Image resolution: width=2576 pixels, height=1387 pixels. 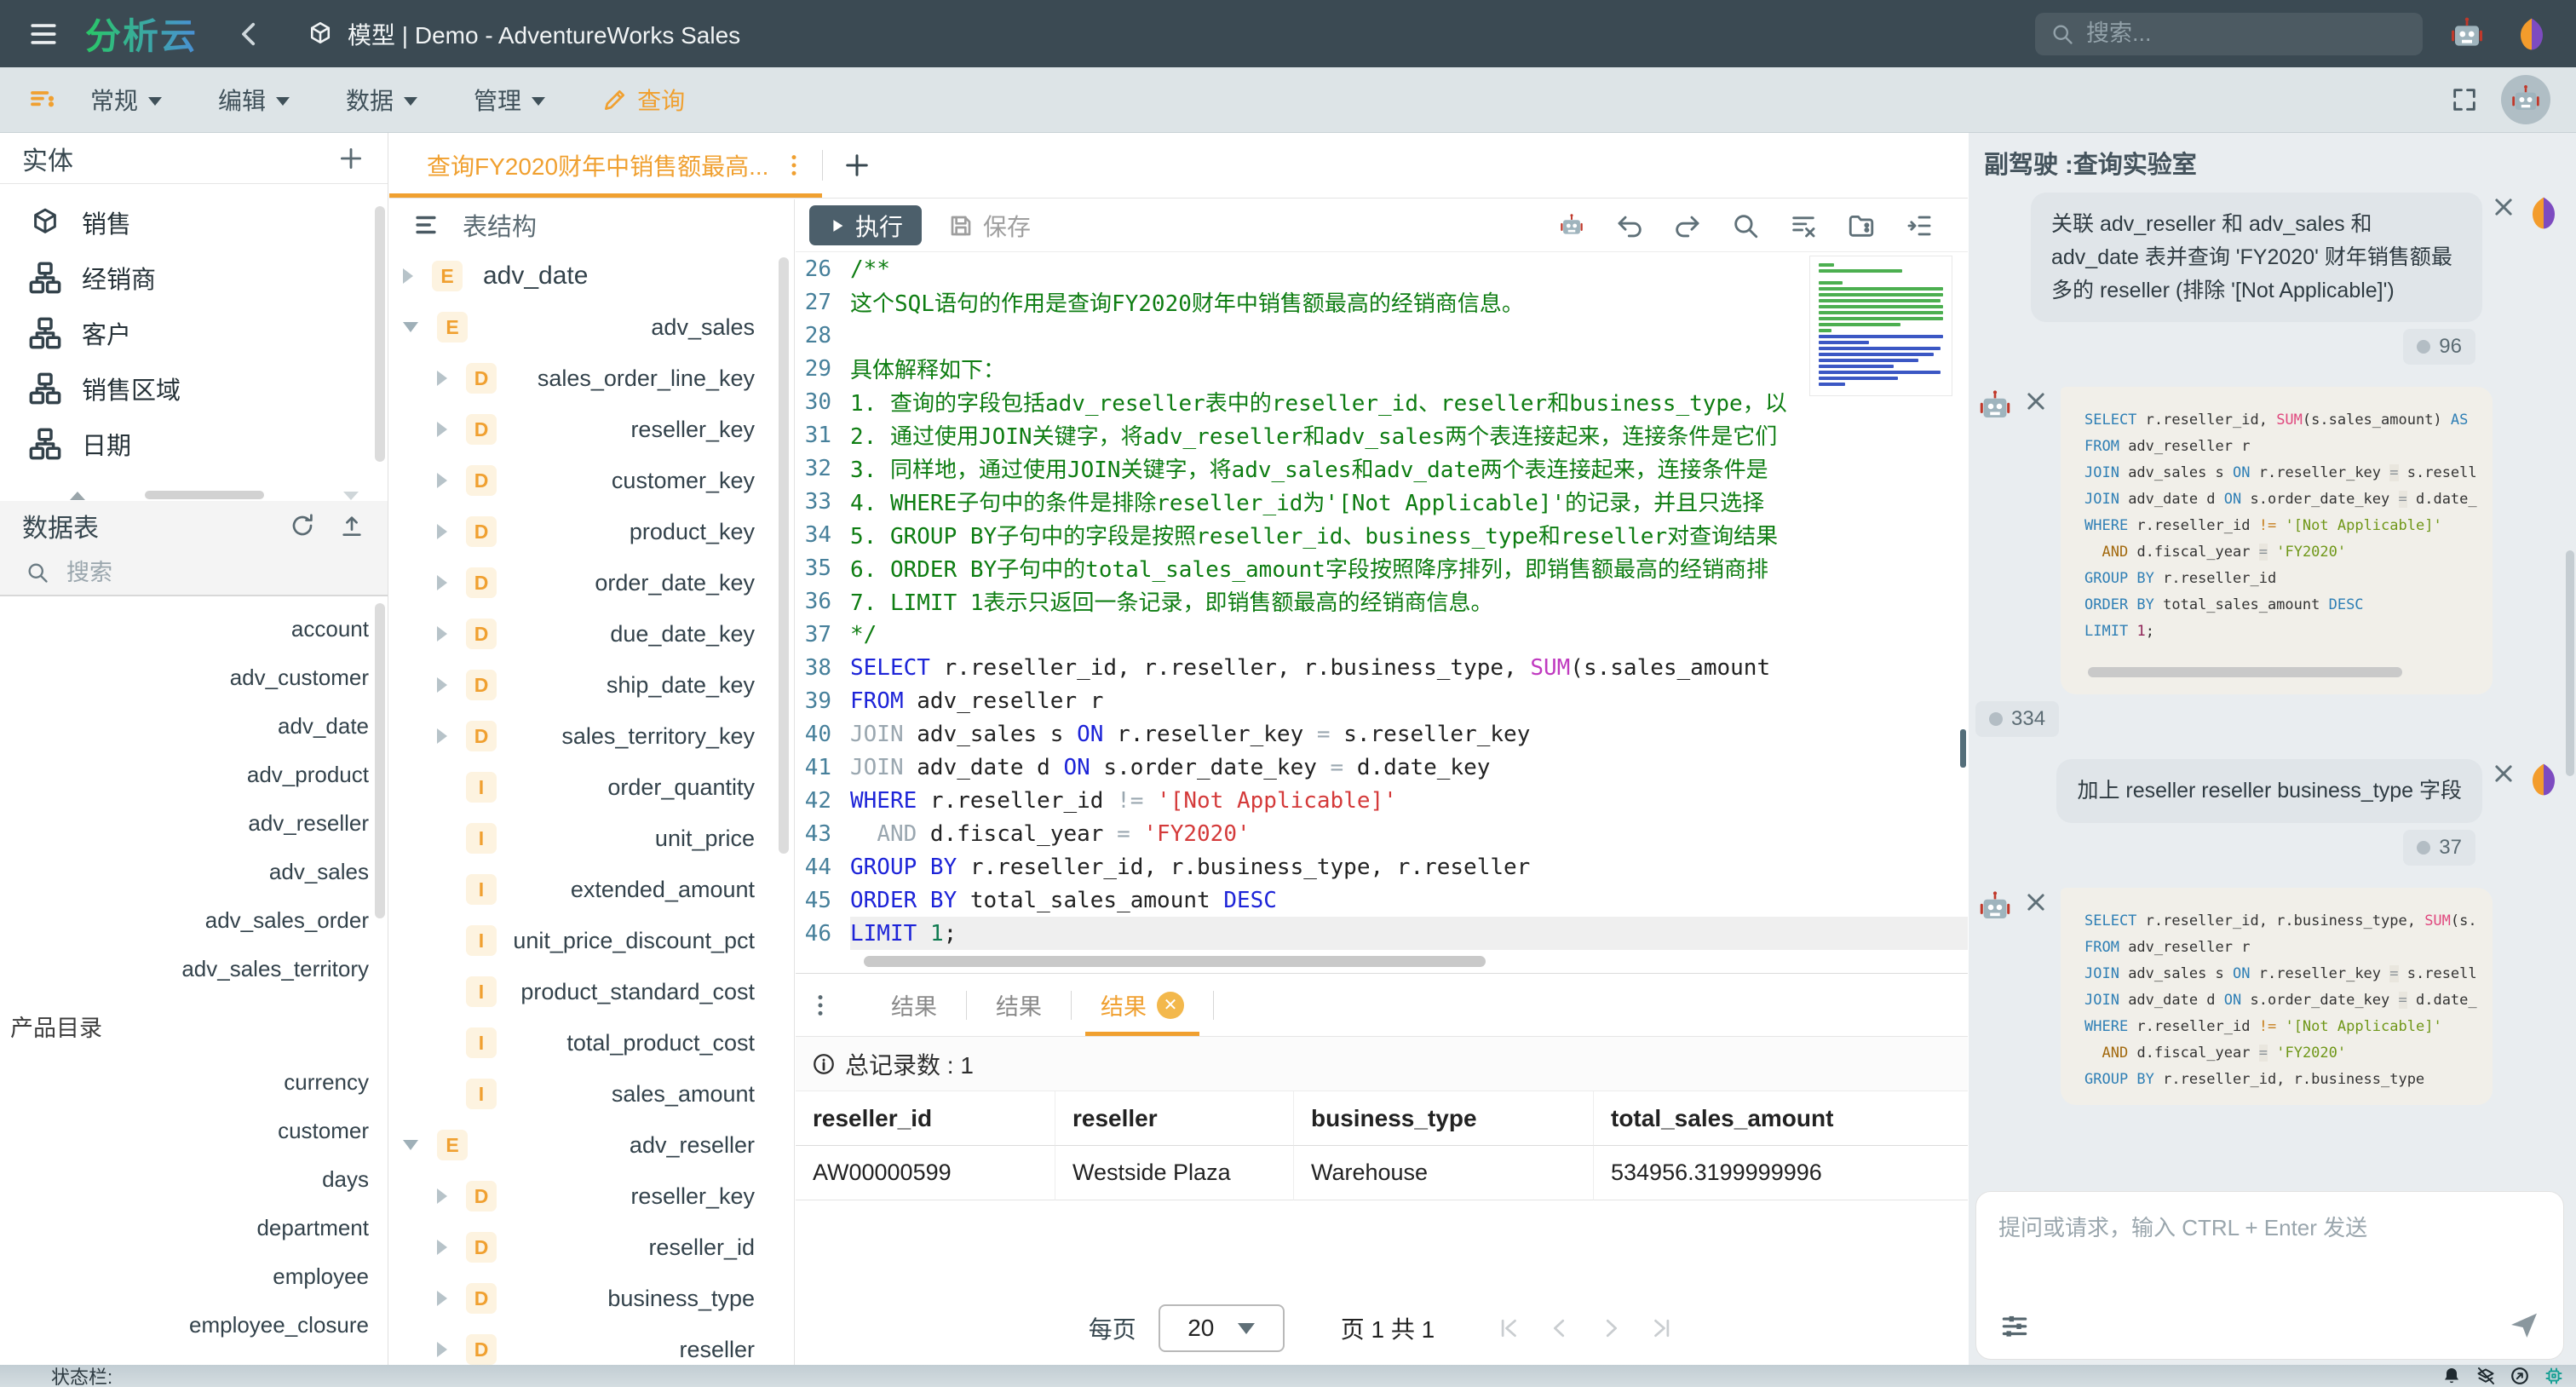 I want to click on editor-line-39: 39 FROM adv_reseller r, so click(x=1382, y=700).